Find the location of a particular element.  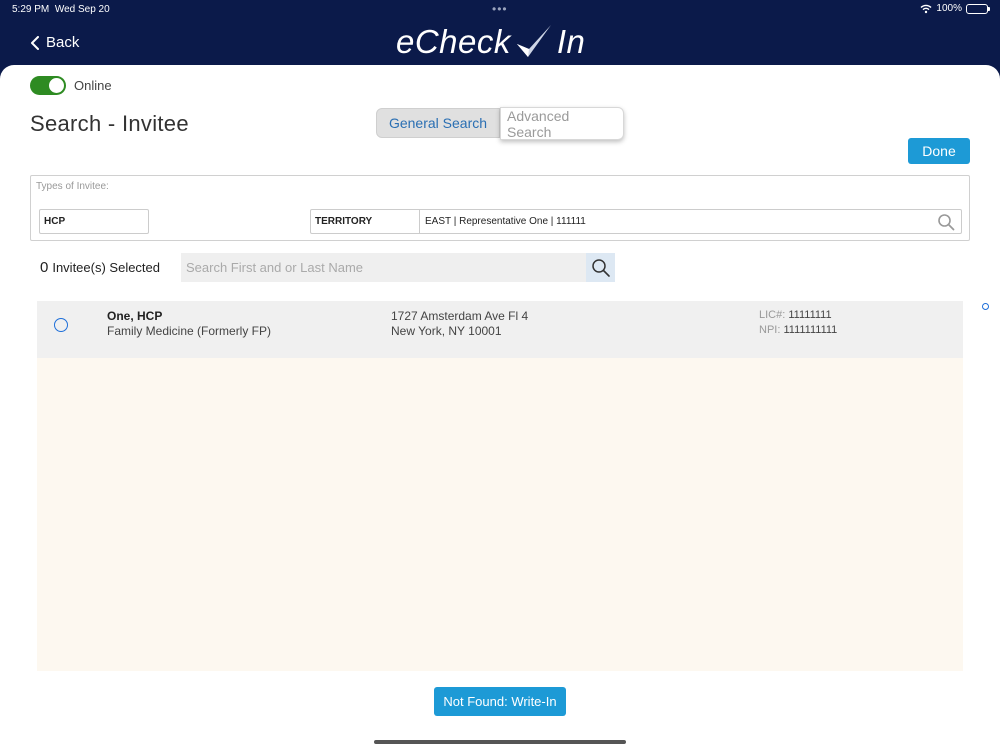

home-indicator is located at coordinates (500, 742).